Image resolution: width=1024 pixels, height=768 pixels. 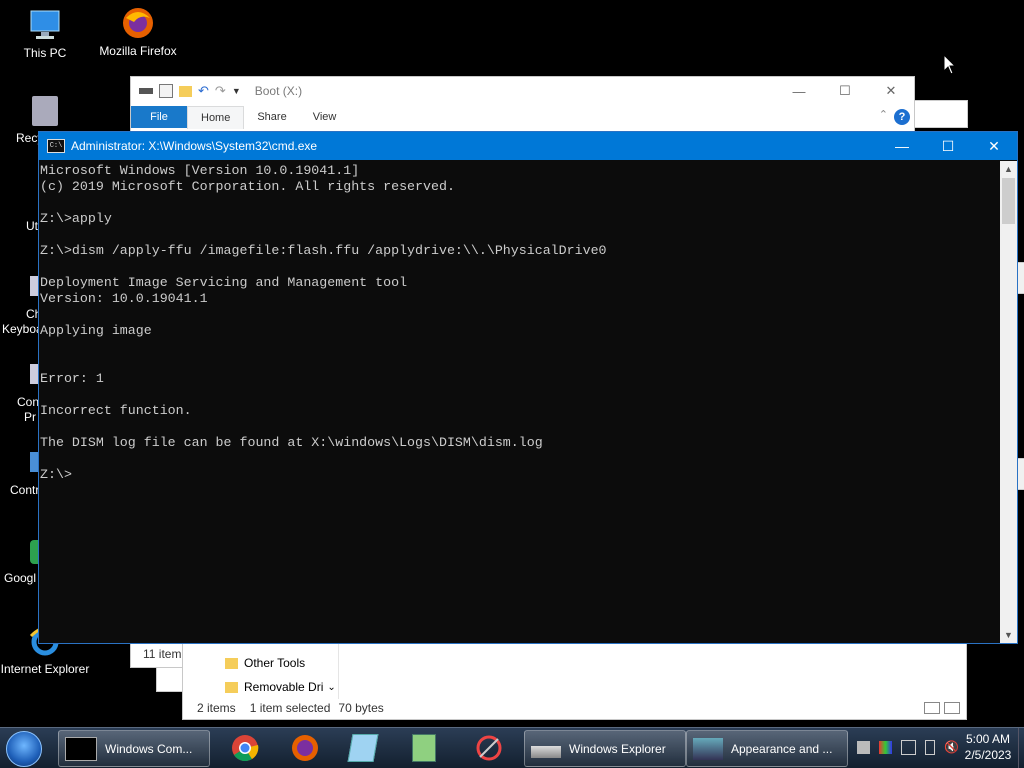 What do you see at coordinates (216, 117) in the screenshot?
I see `tab-home: Home` at bounding box center [216, 117].